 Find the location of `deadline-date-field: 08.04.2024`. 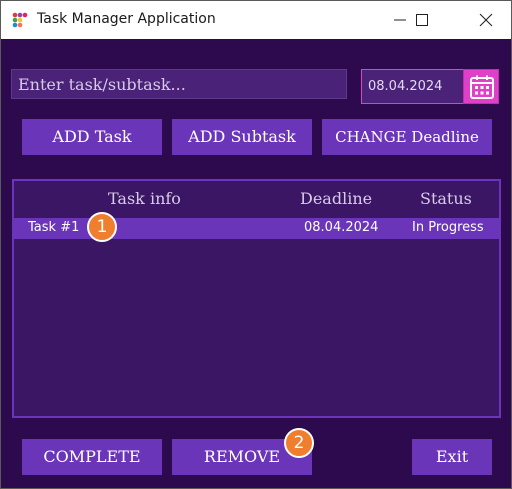

deadline-date-field: 08.04.2024 is located at coordinates (413, 86).